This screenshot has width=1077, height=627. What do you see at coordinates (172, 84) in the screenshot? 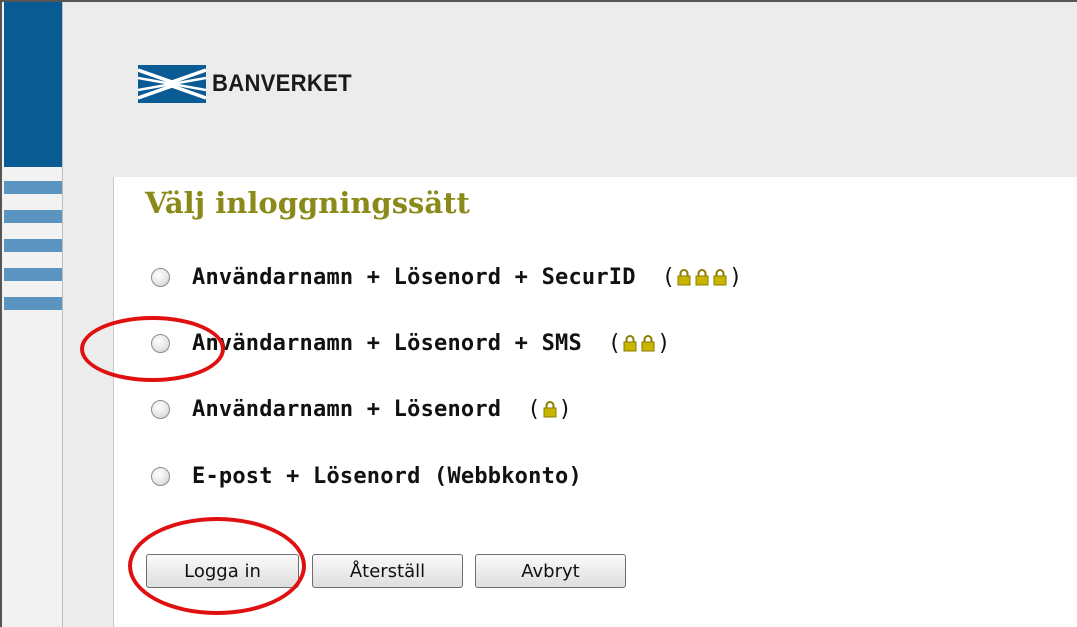
I see `banverket-logo-icon` at bounding box center [172, 84].